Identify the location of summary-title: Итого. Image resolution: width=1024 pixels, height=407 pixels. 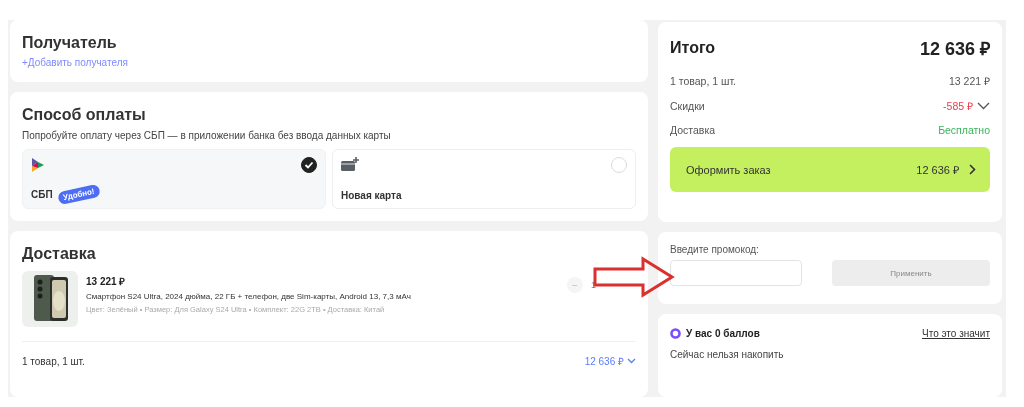
(693, 48).